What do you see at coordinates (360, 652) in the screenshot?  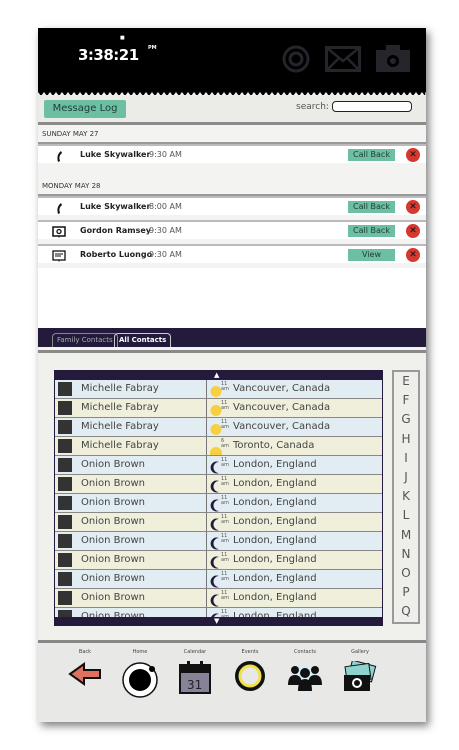 I see `nav-label: Gallery` at bounding box center [360, 652].